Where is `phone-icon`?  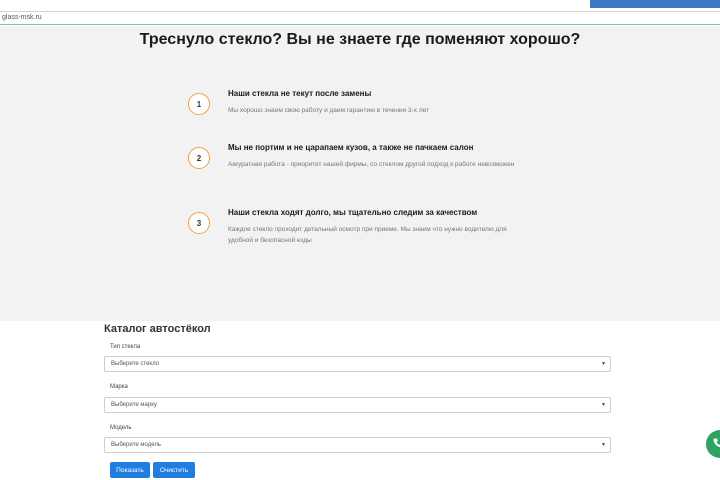
phone-icon is located at coordinates (716, 443).